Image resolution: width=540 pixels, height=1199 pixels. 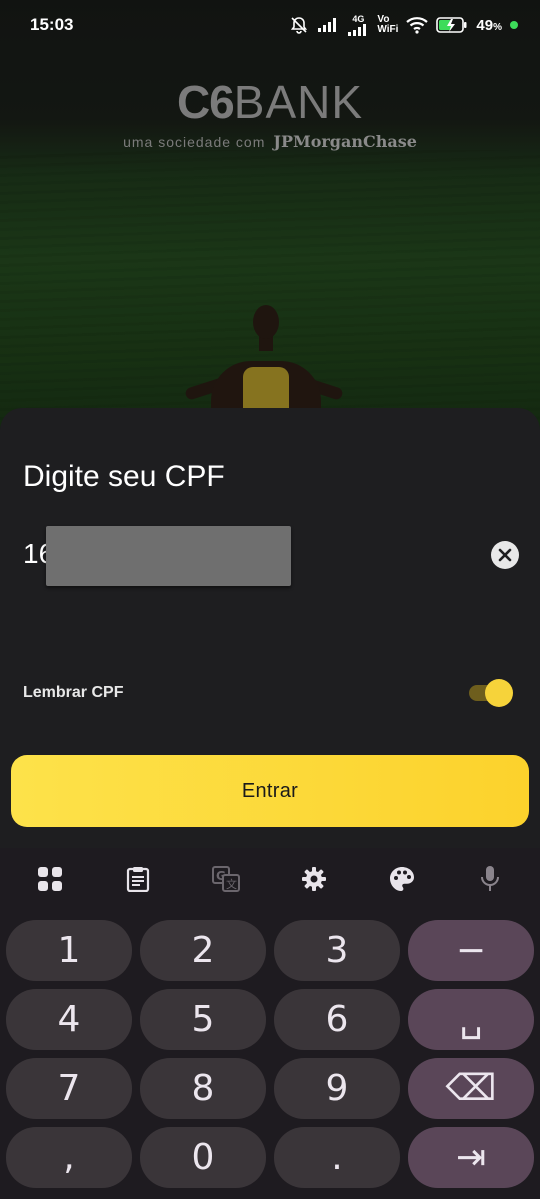 I want to click on enter-button: Entrar, so click(x=270, y=791).